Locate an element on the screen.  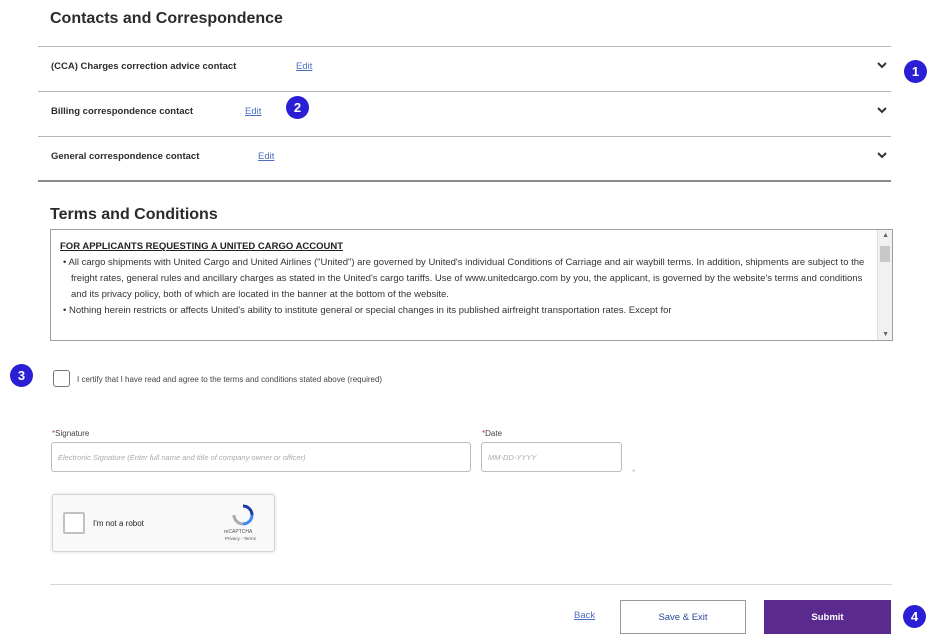
annotation-badge: 4 is located at coordinates (914, 616).